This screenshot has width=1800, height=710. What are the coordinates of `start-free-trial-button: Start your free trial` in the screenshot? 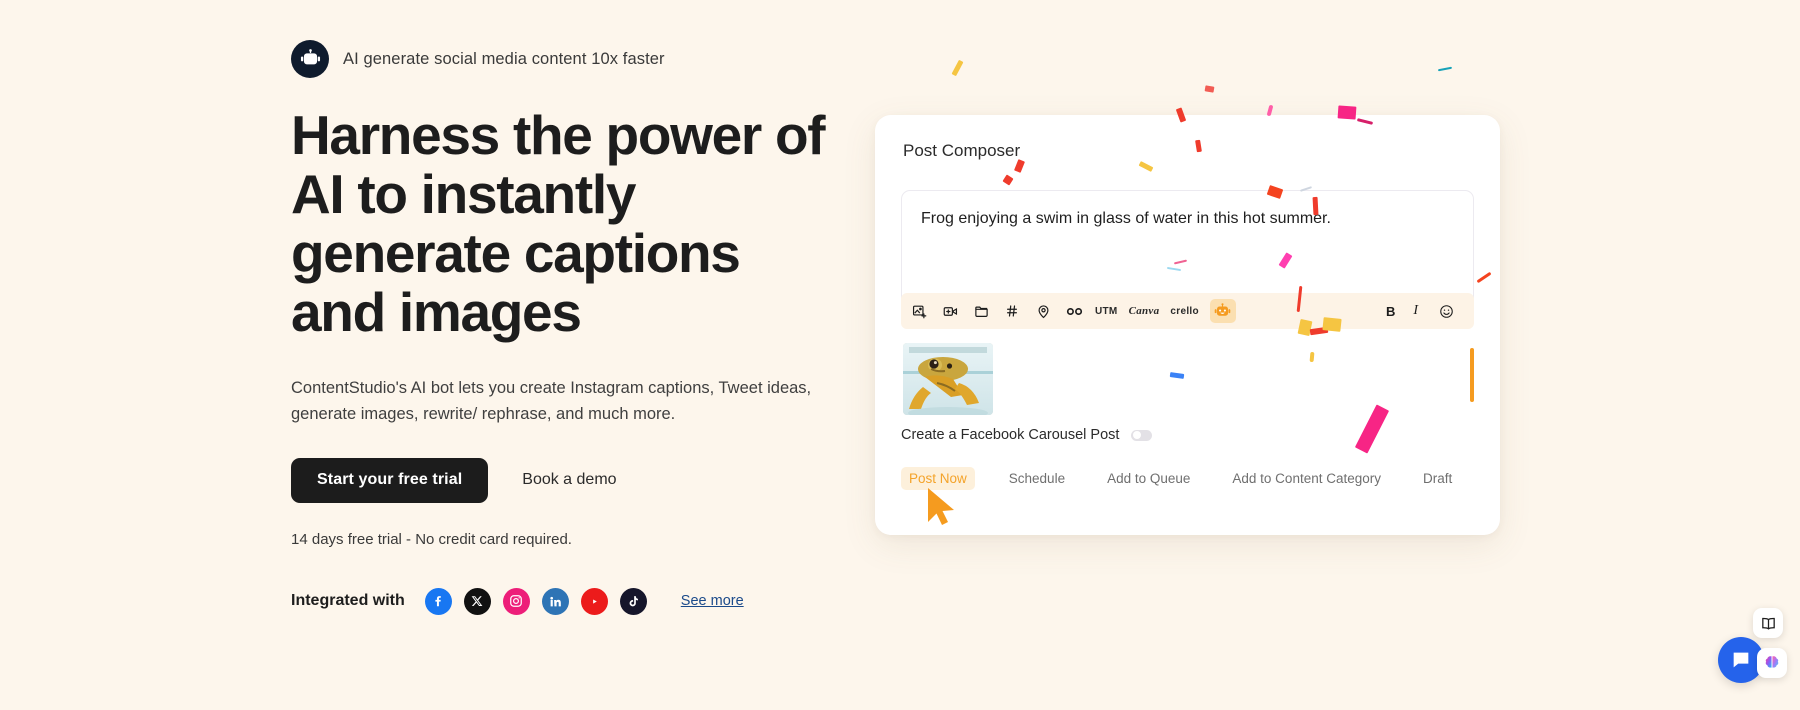 It's located at (390, 480).